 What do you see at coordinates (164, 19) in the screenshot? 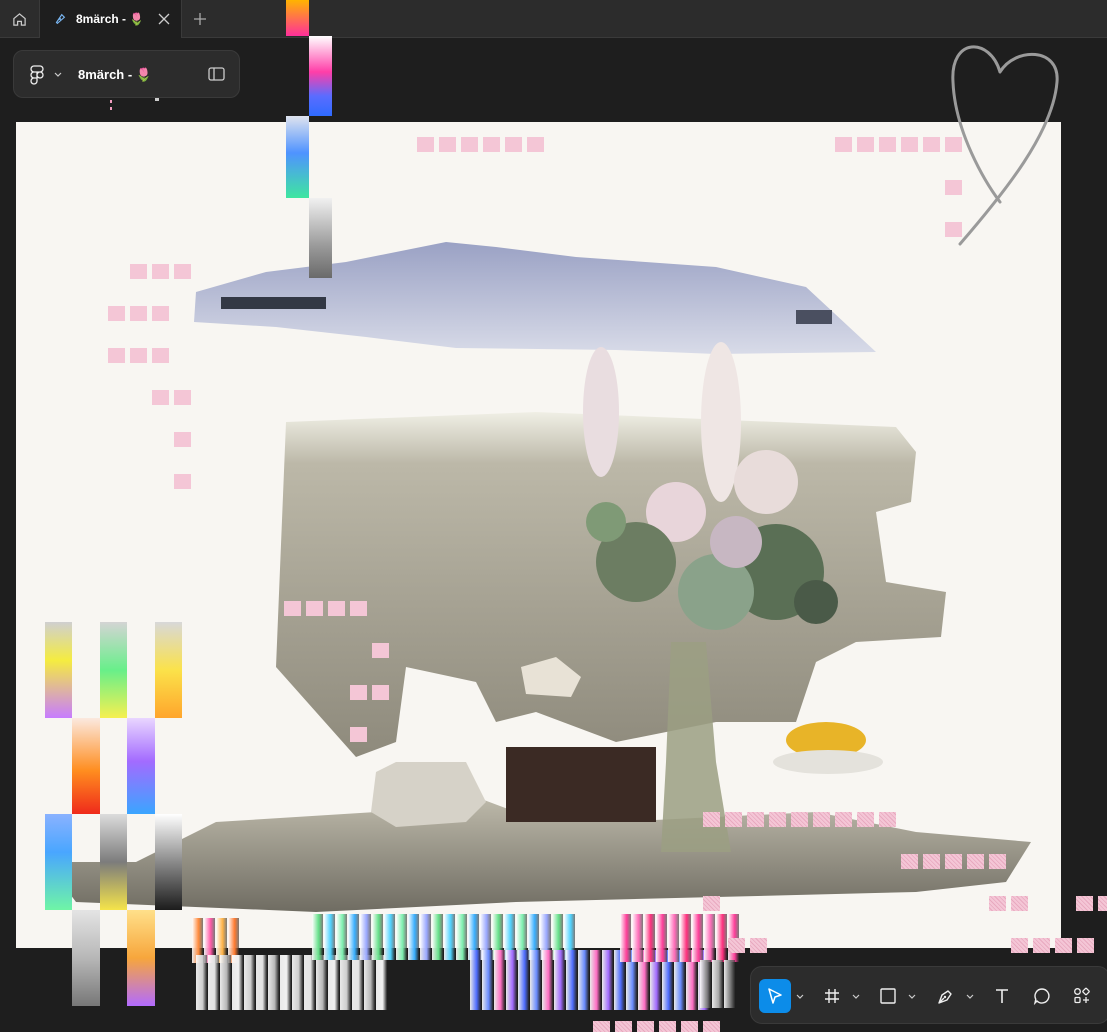
I see `close-icon` at bounding box center [164, 19].